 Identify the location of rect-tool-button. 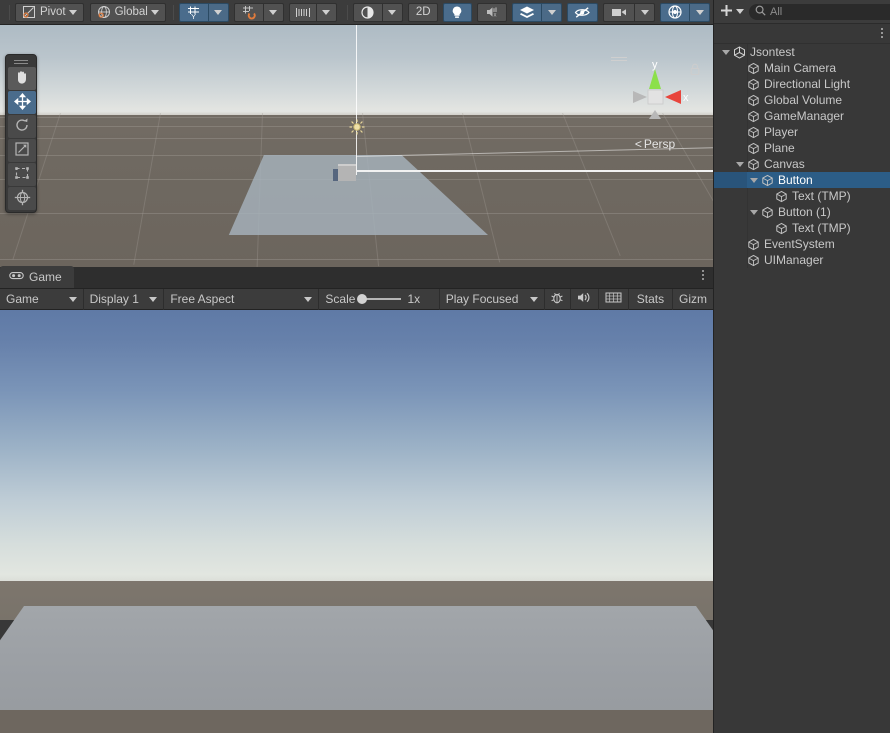
(22, 174).